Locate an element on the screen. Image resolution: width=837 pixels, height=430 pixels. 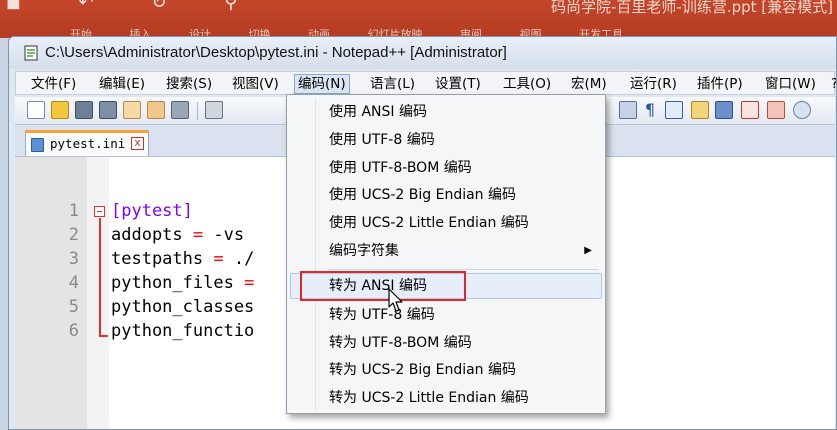
save-all-icon is located at coordinates (108, 110).